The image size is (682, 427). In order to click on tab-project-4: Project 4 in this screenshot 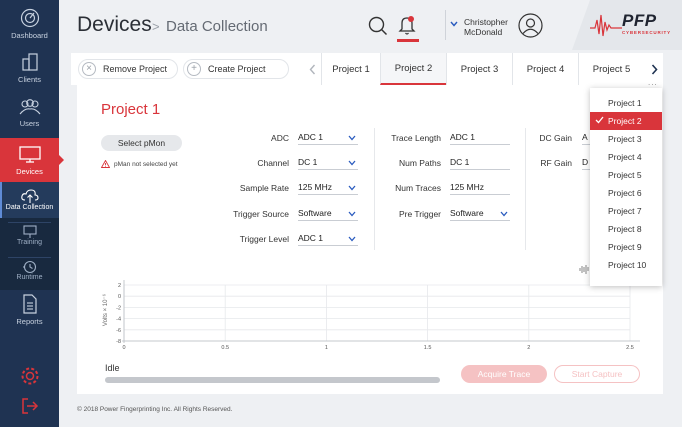, I will do `click(545, 69)`.